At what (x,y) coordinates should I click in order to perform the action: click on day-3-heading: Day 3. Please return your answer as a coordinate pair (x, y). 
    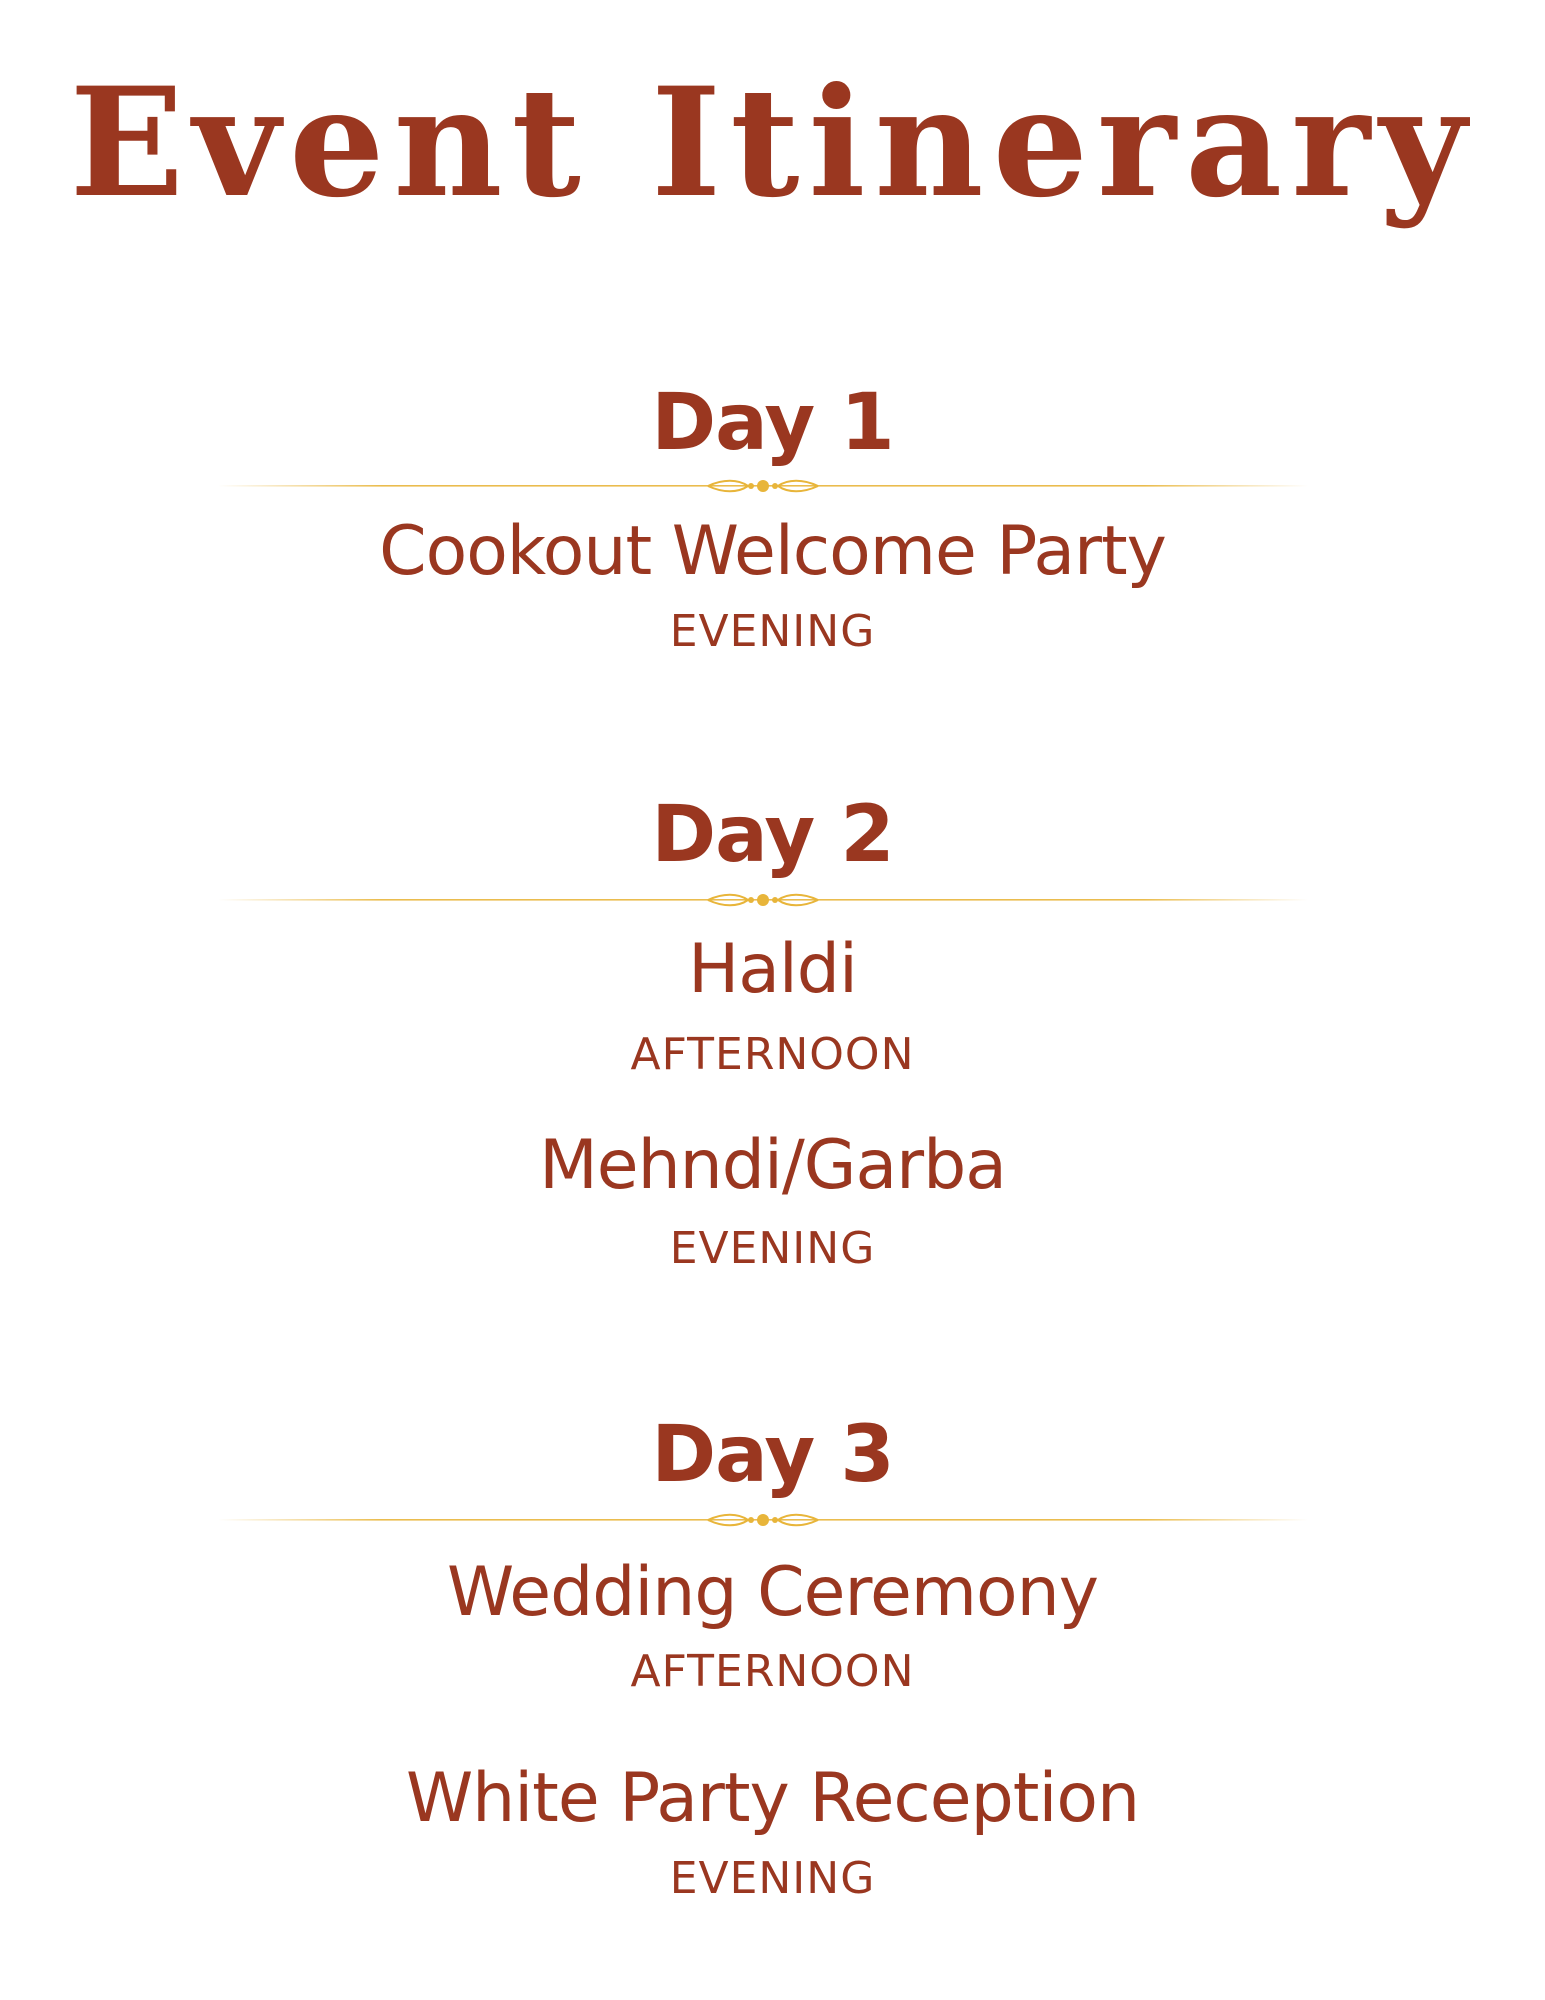
    Looking at the image, I should click on (772, 1455).